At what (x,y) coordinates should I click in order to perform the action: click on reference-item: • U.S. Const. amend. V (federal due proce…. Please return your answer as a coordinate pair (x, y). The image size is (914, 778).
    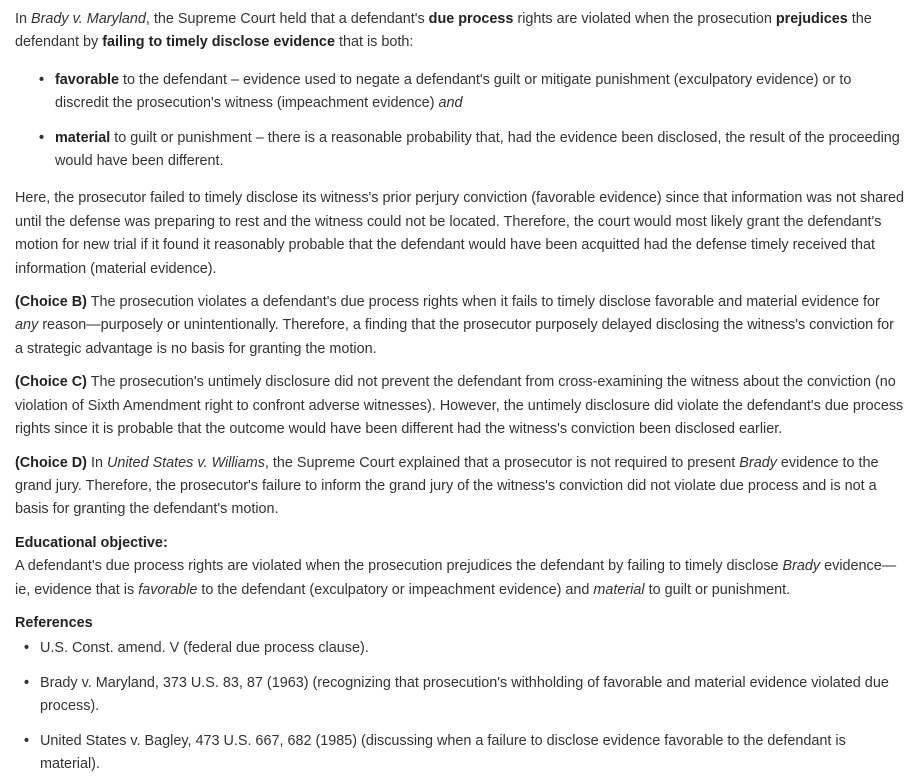
    Looking at the image, I should click on (464, 648).